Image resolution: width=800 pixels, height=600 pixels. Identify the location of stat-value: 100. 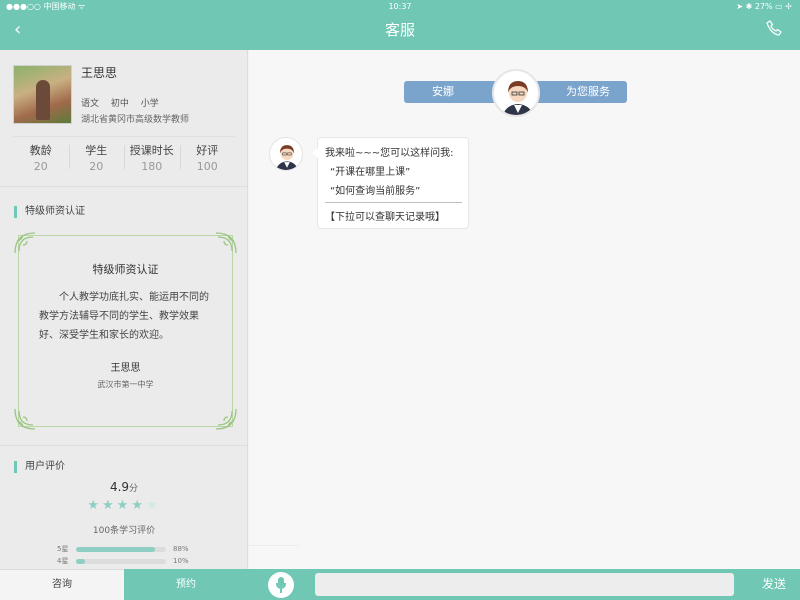
(207, 166).